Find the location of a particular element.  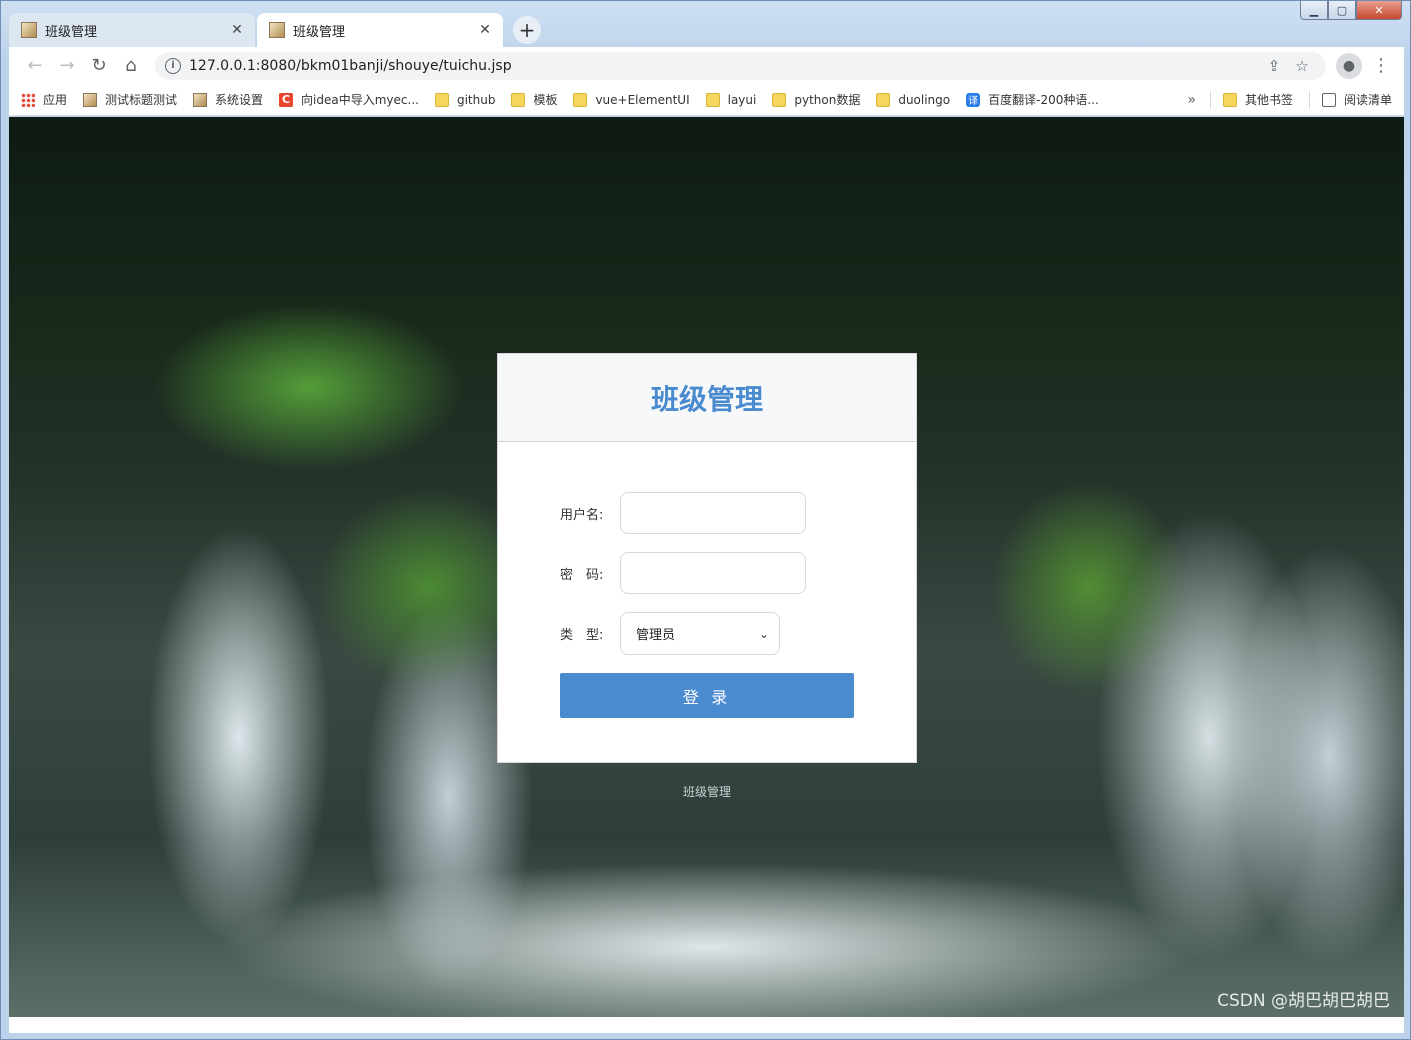

bookmark-label: 应用 is located at coordinates (55, 100).